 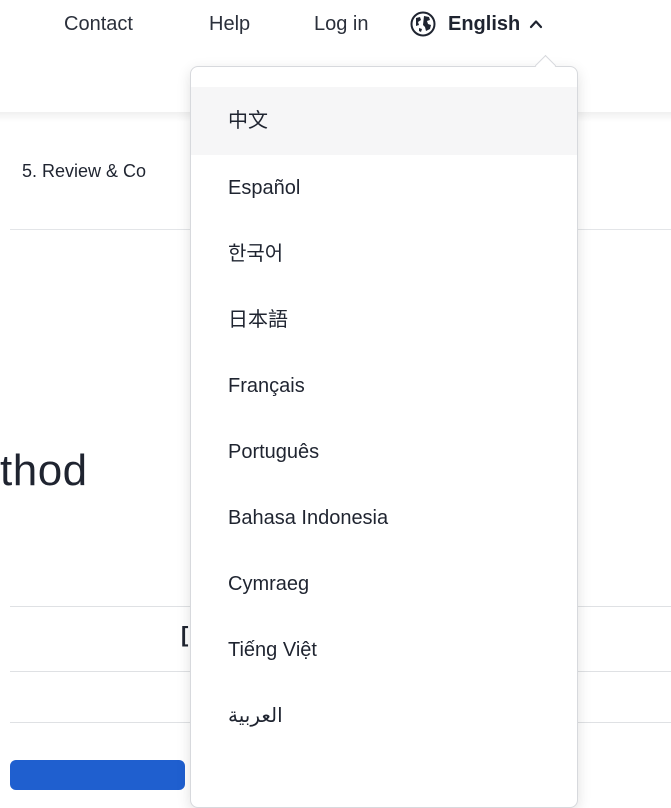 I want to click on login-link: Log in, so click(x=341, y=24).